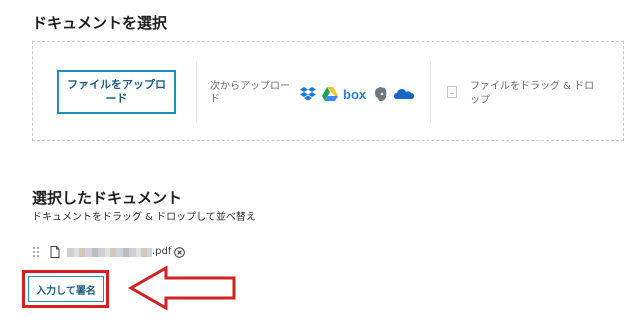  Describe the element at coordinates (107, 198) in the screenshot. I see `selected-documents-heading: 選択したドキュメント` at that location.